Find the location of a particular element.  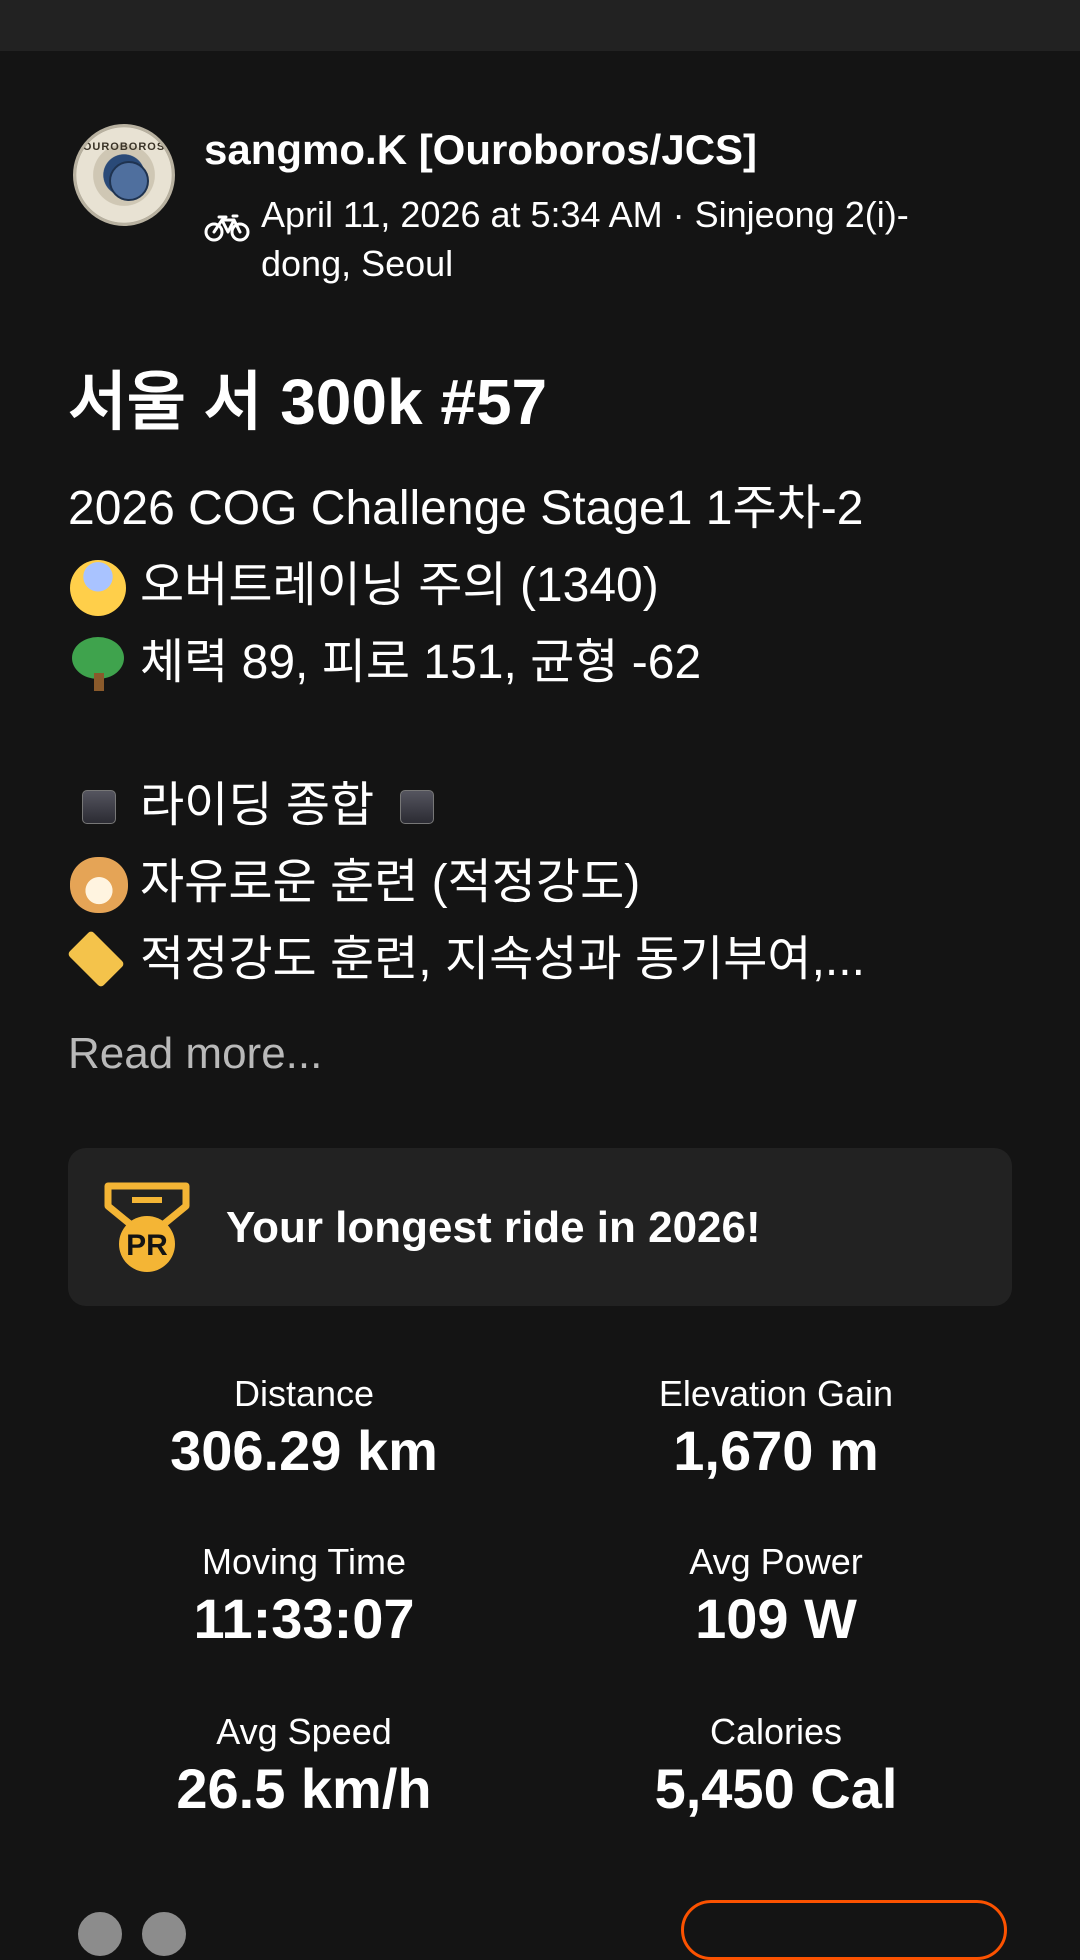

activity-title: 서울 서 300k #57 is located at coordinates (307, 402).